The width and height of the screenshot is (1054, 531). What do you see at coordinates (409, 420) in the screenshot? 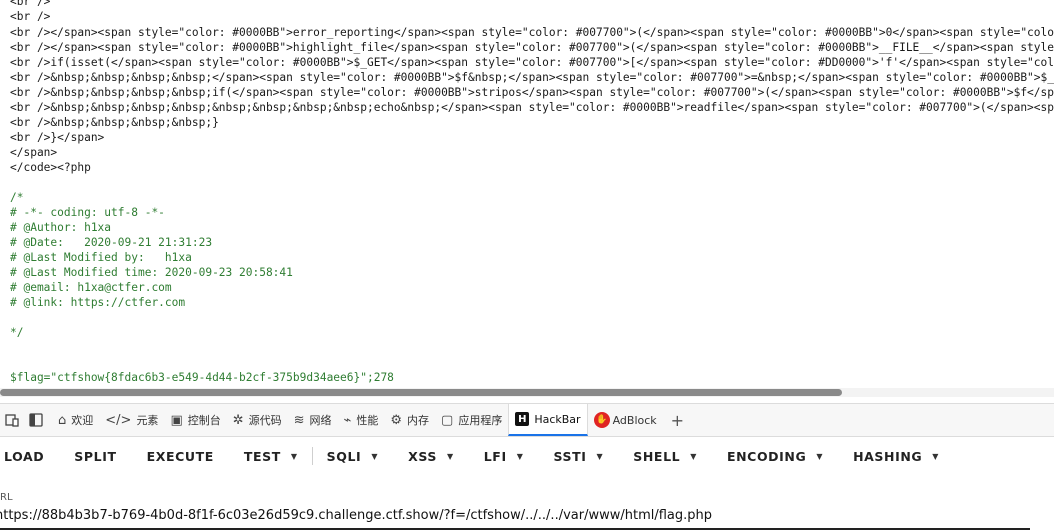
I see `tab-memory: ⚙ 内存` at bounding box center [409, 420].